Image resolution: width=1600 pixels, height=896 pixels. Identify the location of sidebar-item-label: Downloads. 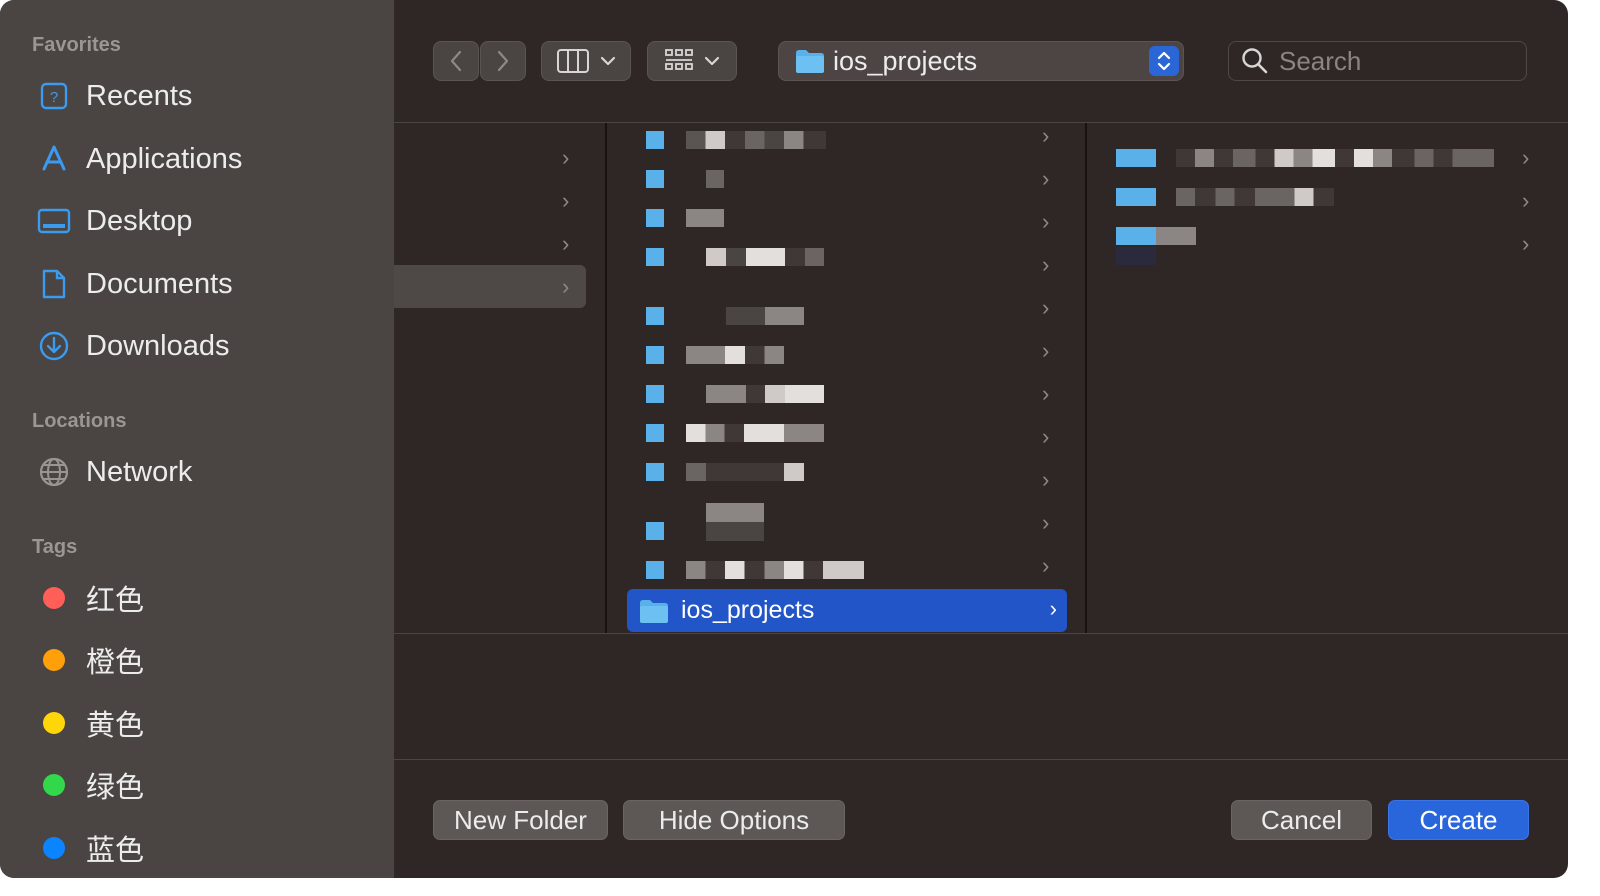
(158, 345).